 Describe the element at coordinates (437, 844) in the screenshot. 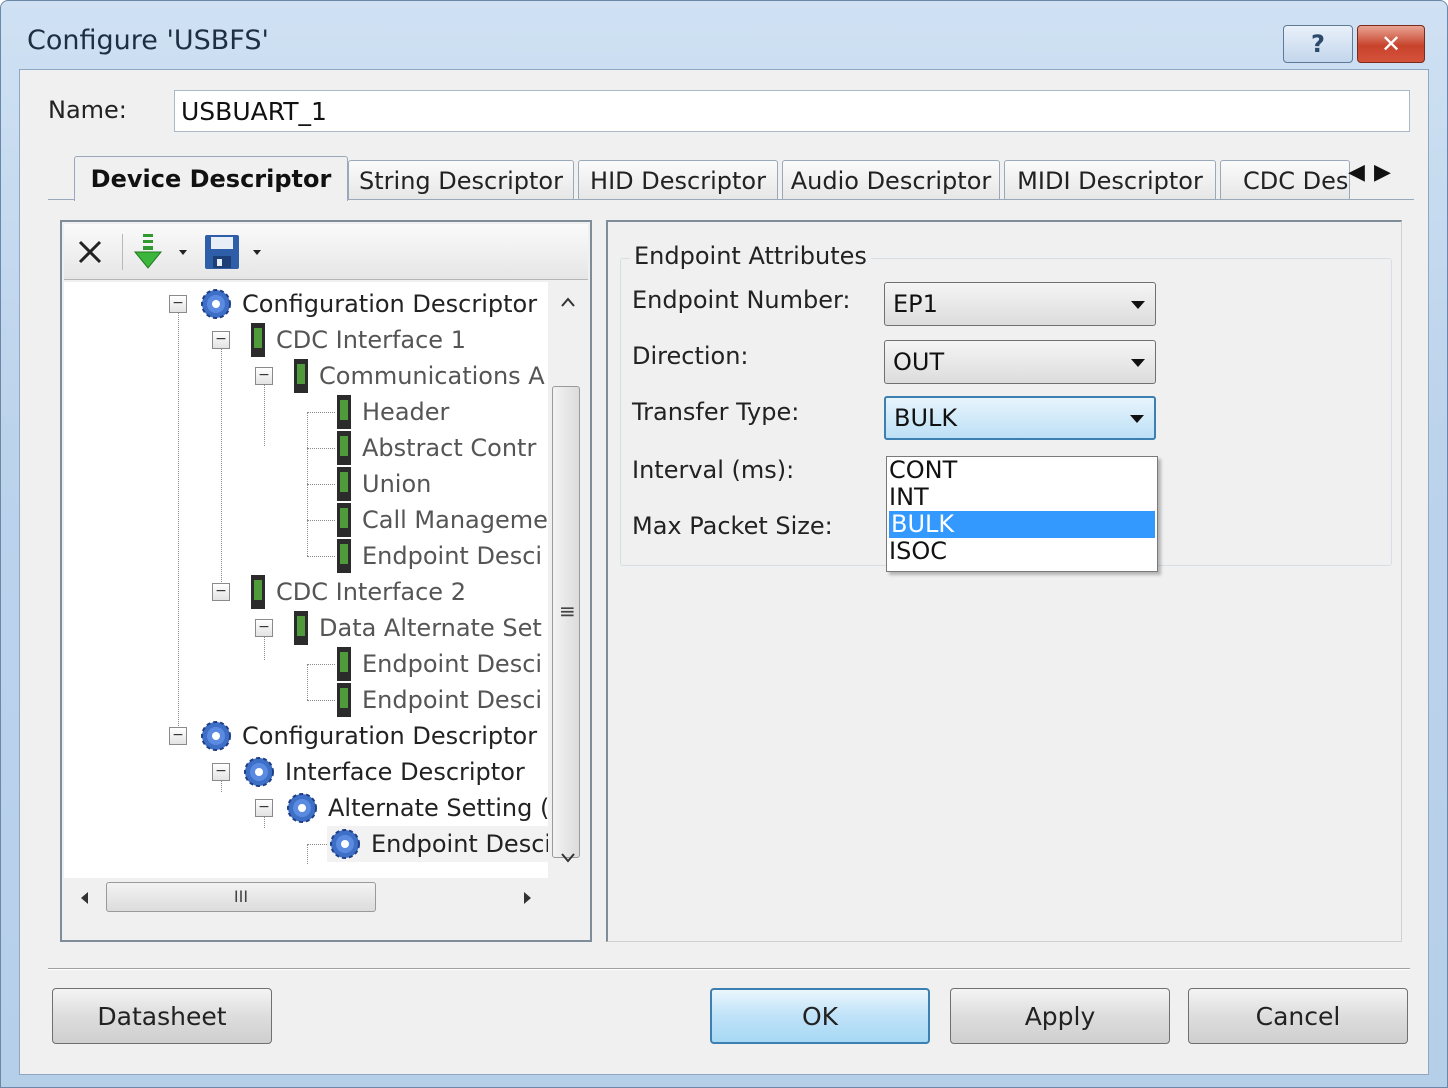

I see `tree-item-selected: Endpoint Desci` at that location.